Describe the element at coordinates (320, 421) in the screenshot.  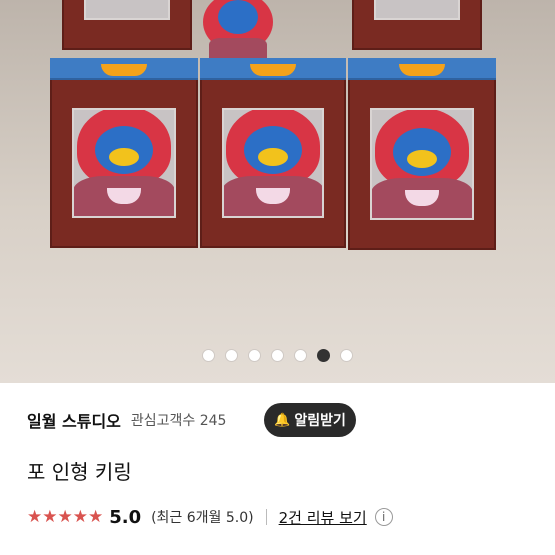
I see `notify-label: 알림받기` at that location.